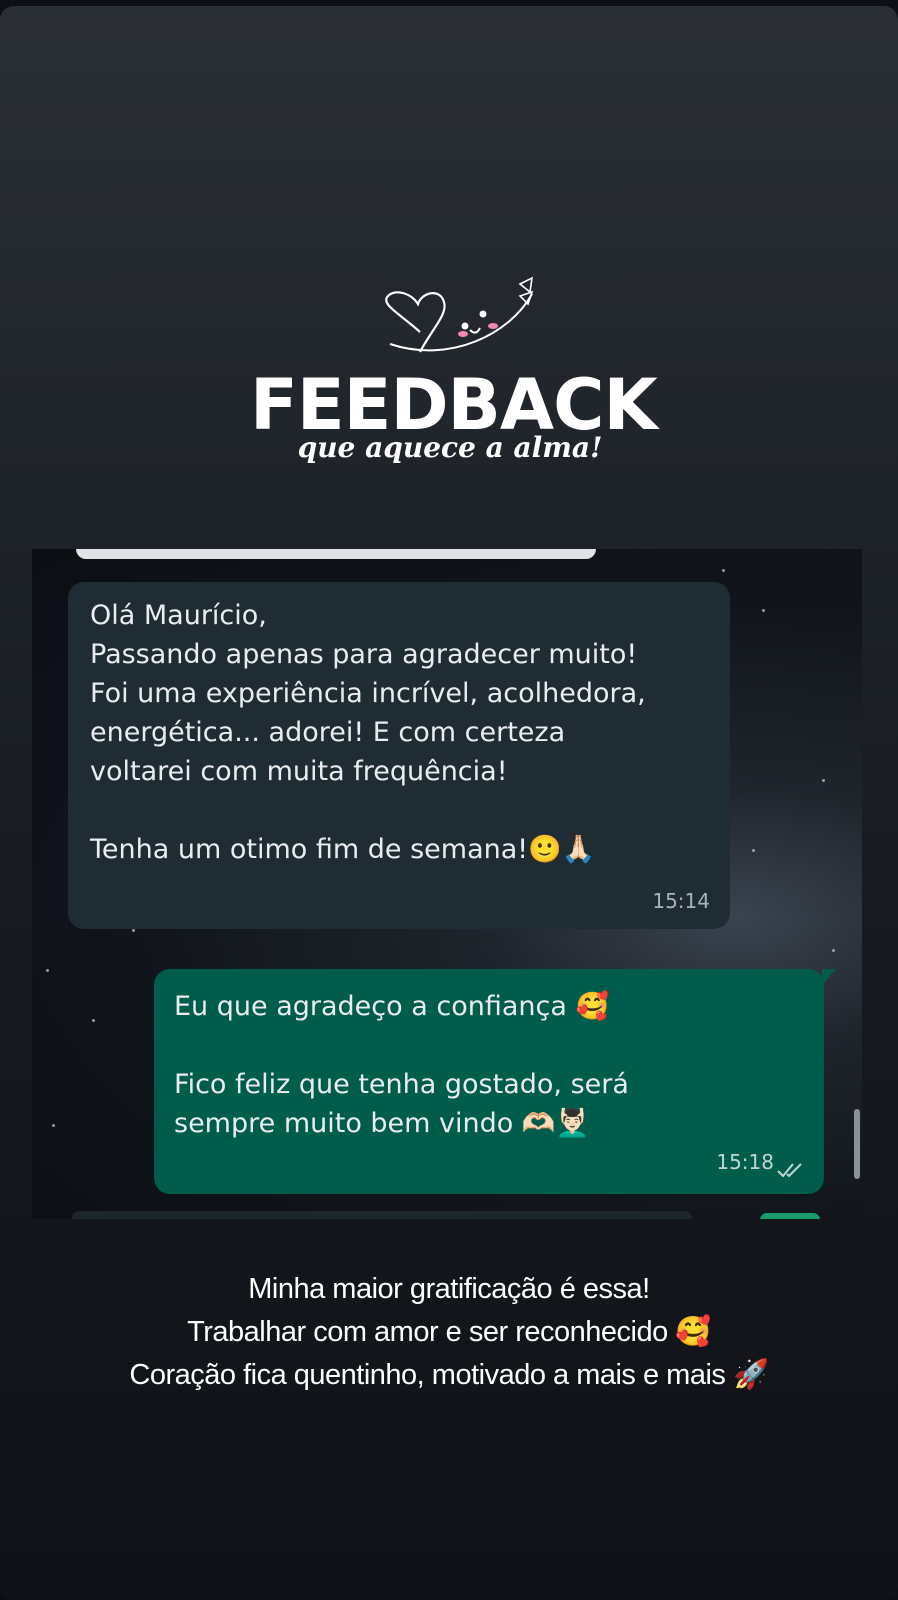  What do you see at coordinates (449, 1289) in the screenshot?
I see `caption-line: Minha maior gratificação é essa!` at bounding box center [449, 1289].